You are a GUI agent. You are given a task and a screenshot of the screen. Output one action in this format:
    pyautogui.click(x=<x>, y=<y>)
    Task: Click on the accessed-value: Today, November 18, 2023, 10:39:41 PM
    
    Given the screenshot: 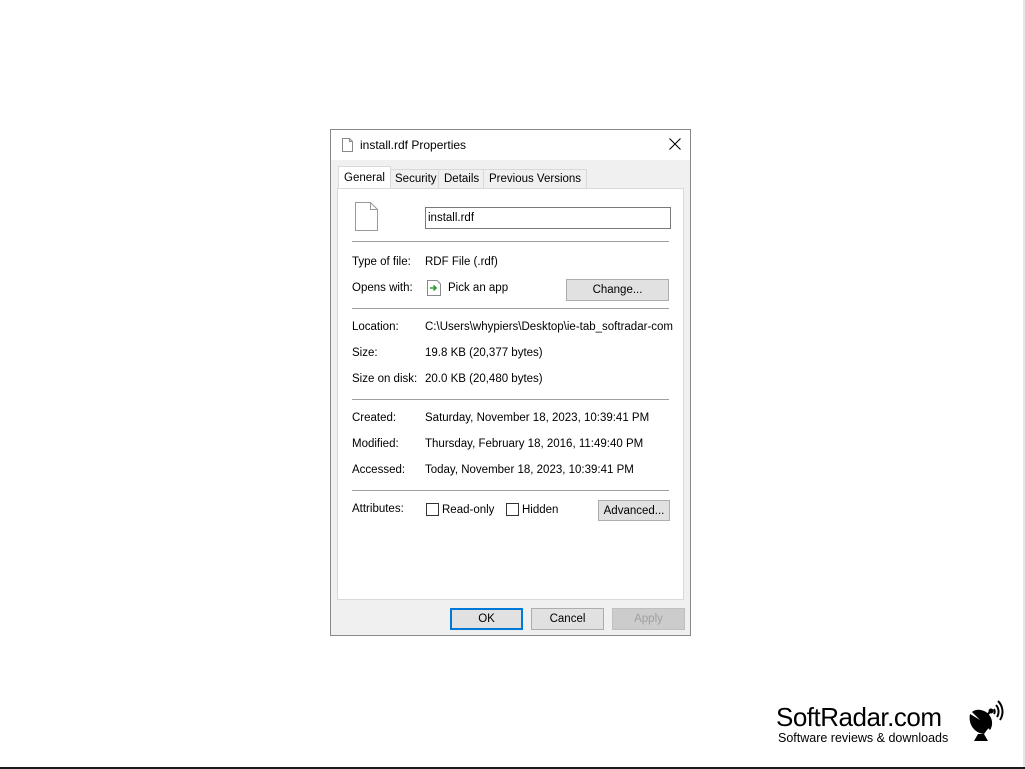 What is the action you would take?
    pyautogui.click(x=529, y=470)
    